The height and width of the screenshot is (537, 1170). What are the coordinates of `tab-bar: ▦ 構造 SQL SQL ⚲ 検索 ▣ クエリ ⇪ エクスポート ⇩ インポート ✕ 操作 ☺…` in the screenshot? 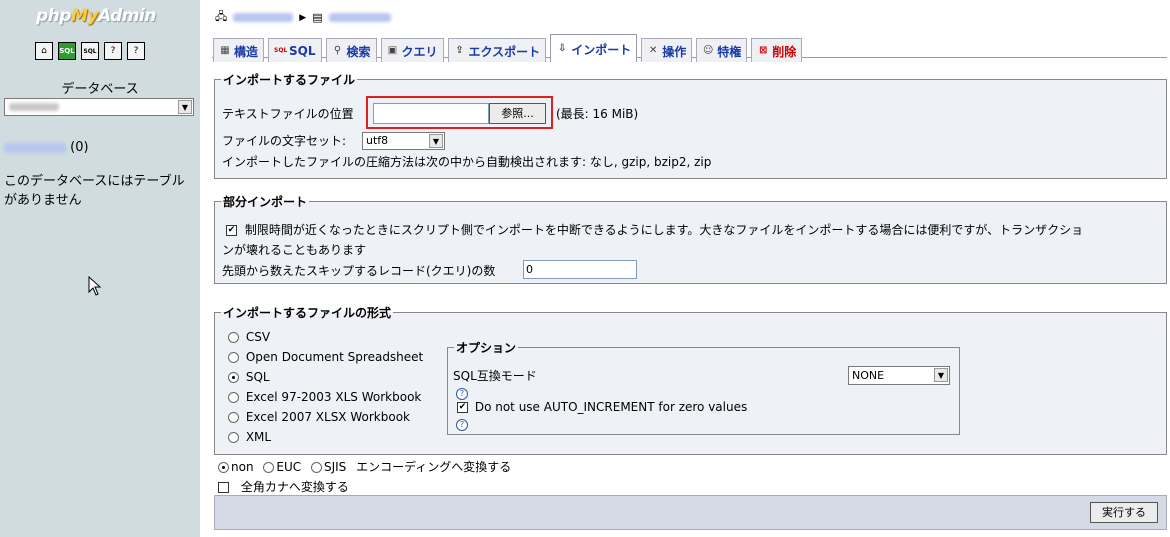 It's located at (508, 48).